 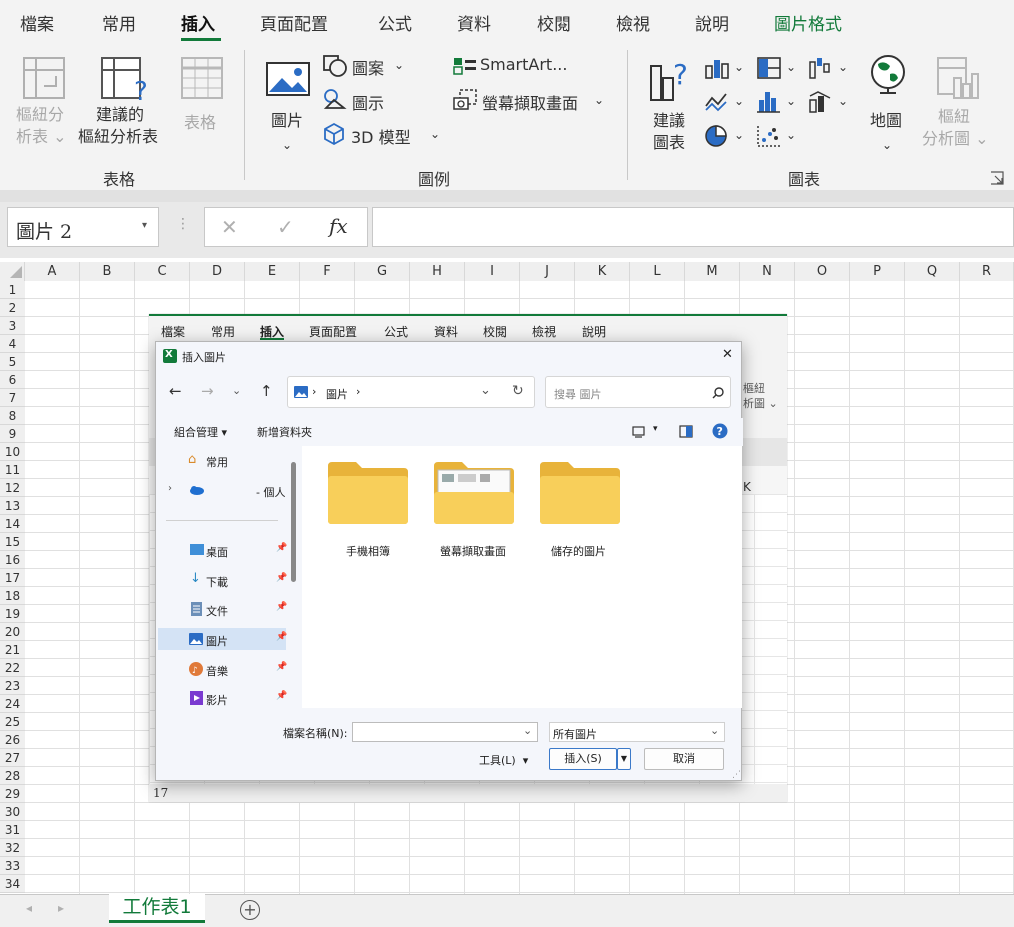 I want to click on recent-chevron-down-icon: ⌄, so click(x=236, y=390).